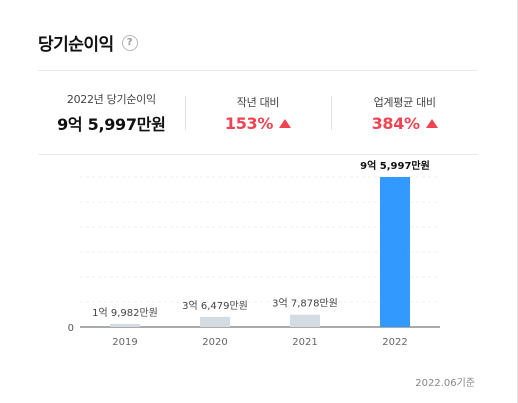  What do you see at coordinates (129, 42) in the screenshot?
I see `help-icon: ?` at bounding box center [129, 42].